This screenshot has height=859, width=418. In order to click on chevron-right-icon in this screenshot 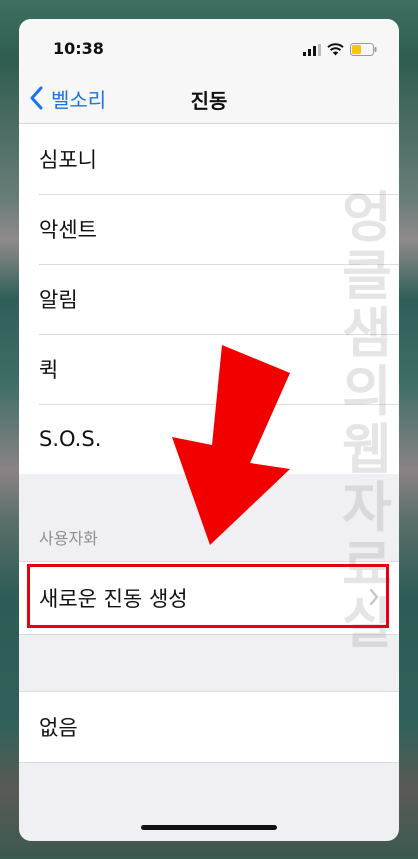, I will do `click(374, 597)`.